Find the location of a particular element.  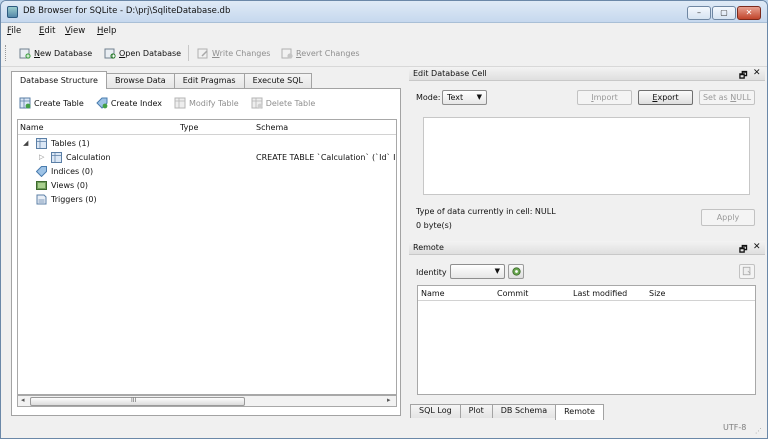

toolbar-separator is located at coordinates (188, 53).